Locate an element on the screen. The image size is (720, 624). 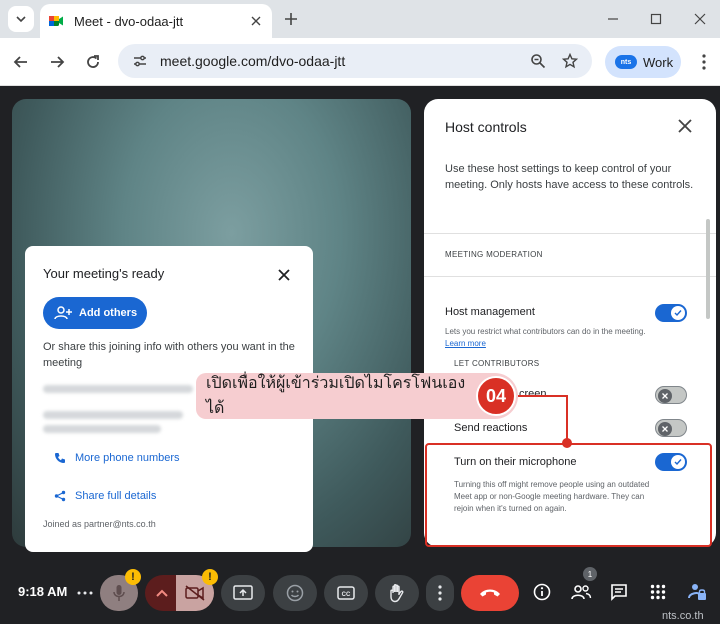
raise-hand-button is located at coordinates (397, 593).